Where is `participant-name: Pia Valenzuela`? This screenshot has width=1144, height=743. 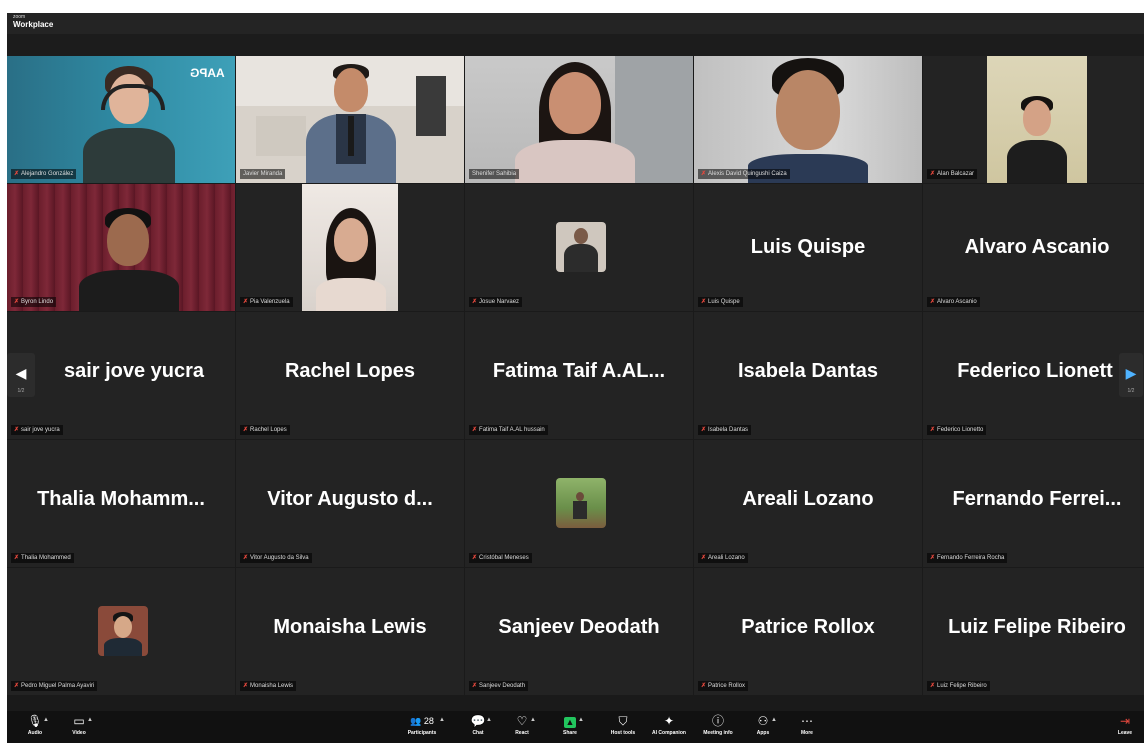
participant-name: Pia Valenzuela is located at coordinates (270, 302).